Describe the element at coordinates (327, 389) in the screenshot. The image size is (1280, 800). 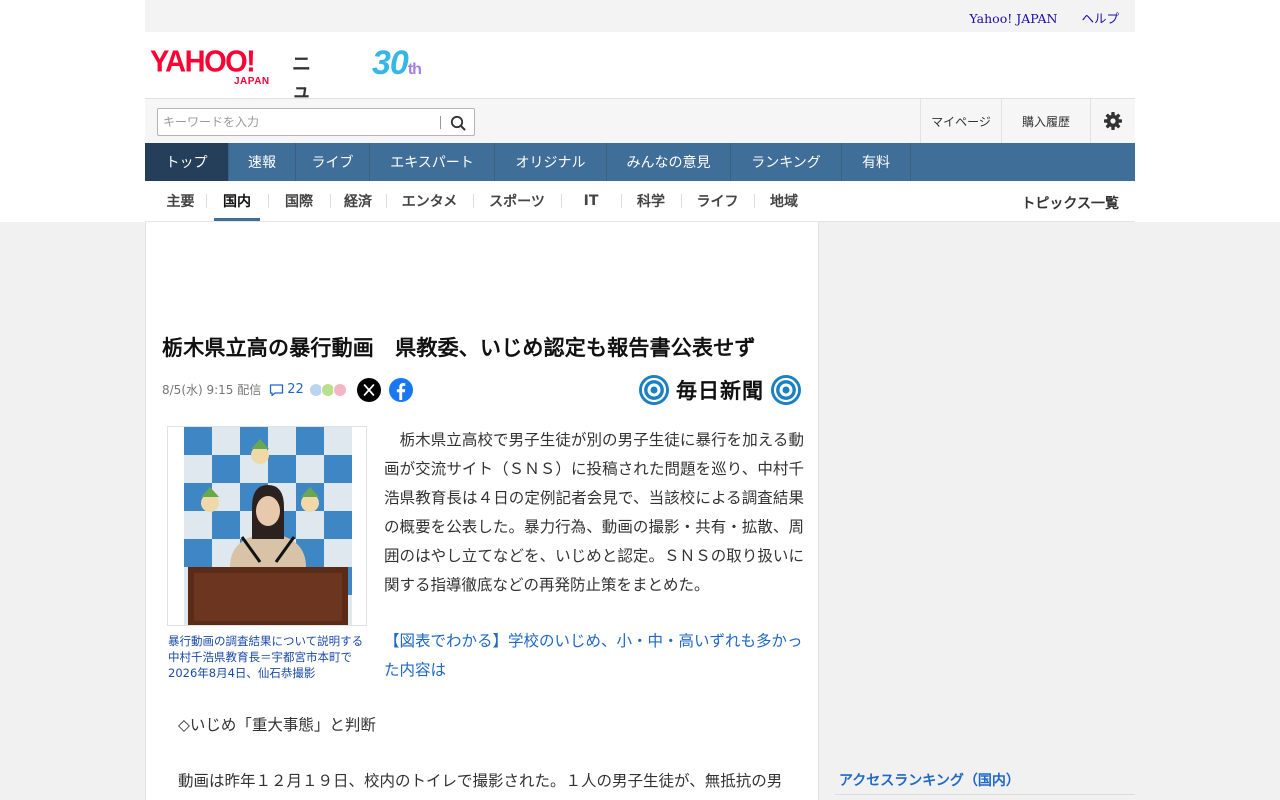
I see `reaction-faces` at that location.